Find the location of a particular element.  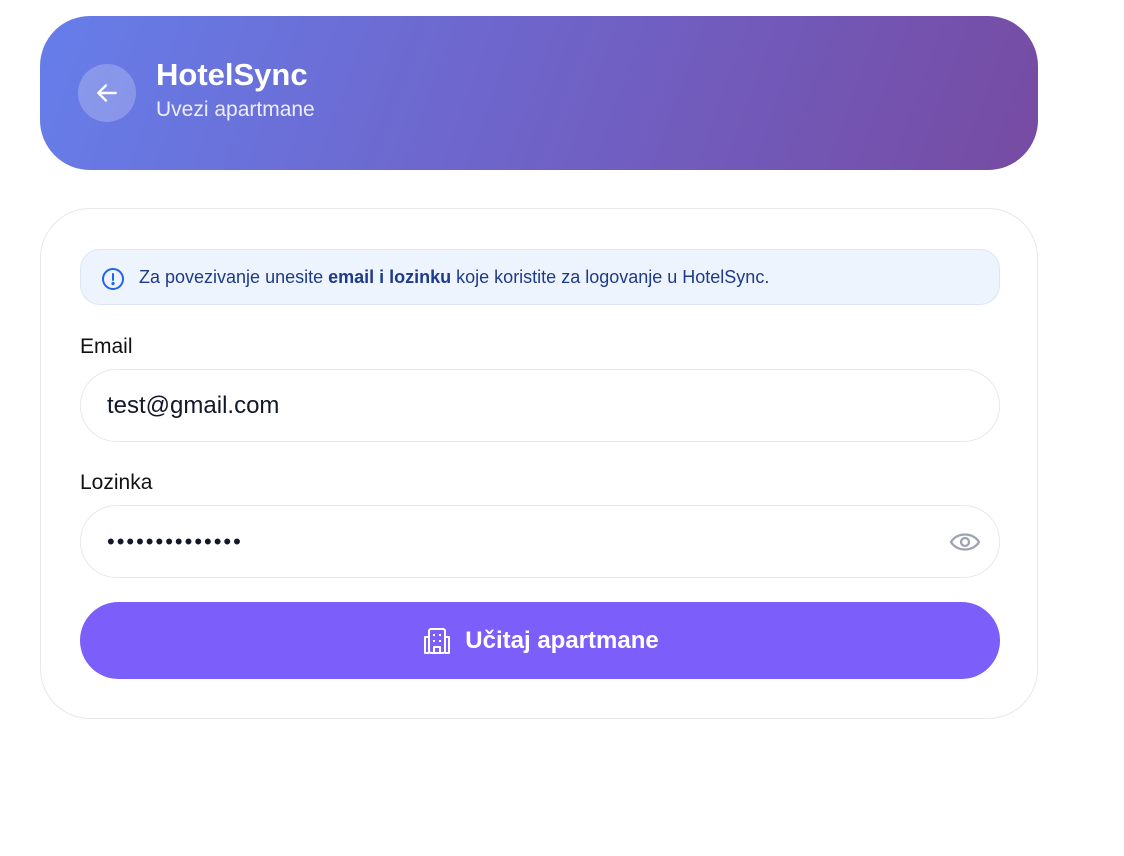

email-label: Email is located at coordinates (106, 346).